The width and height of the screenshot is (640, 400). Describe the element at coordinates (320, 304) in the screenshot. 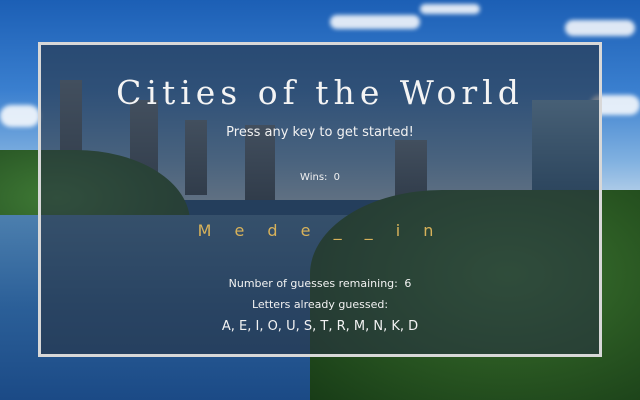

I see `letters-guessed-label: Letters already guessed:` at that location.